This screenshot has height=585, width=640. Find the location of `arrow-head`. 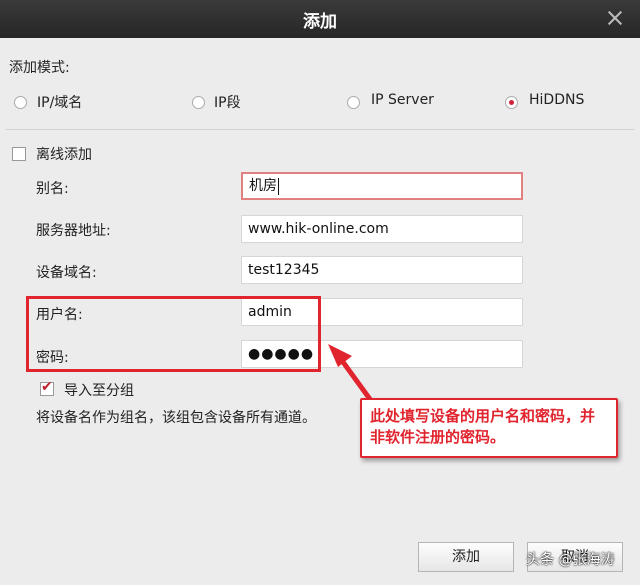

arrow-head is located at coordinates (340, 355).